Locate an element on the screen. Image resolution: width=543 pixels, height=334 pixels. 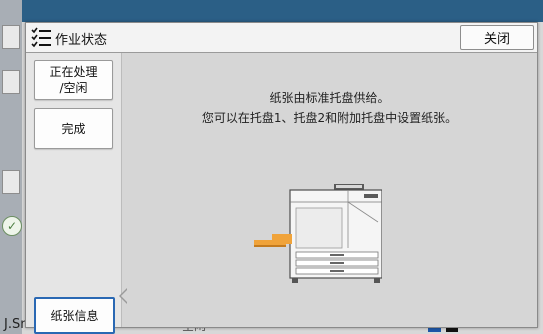
status-sidebar: 正在处理 /空闲 完成 纸张信息 is located at coordinates (74, 193).